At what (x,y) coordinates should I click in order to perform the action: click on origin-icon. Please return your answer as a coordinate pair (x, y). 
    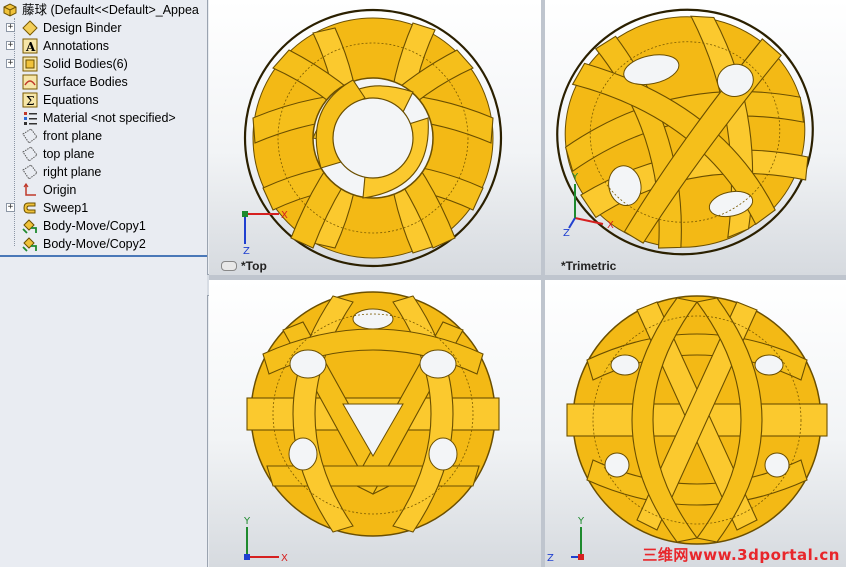
    Looking at the image, I should click on (29, 189).